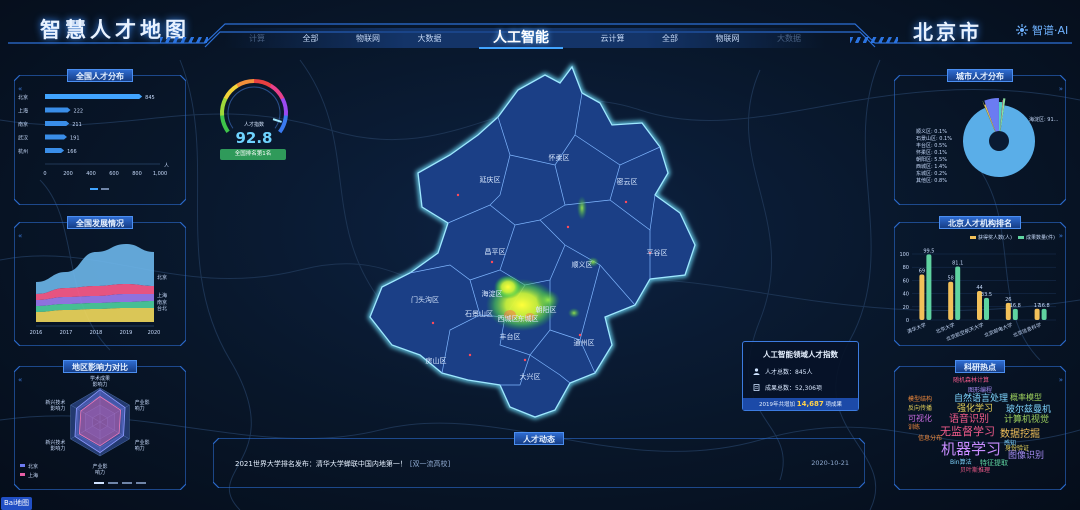 The width and height of the screenshot is (1080, 510). What do you see at coordinates (967, 431) in the screenshot?
I see `word-cloud-item: 无监督学习` at bounding box center [967, 431].